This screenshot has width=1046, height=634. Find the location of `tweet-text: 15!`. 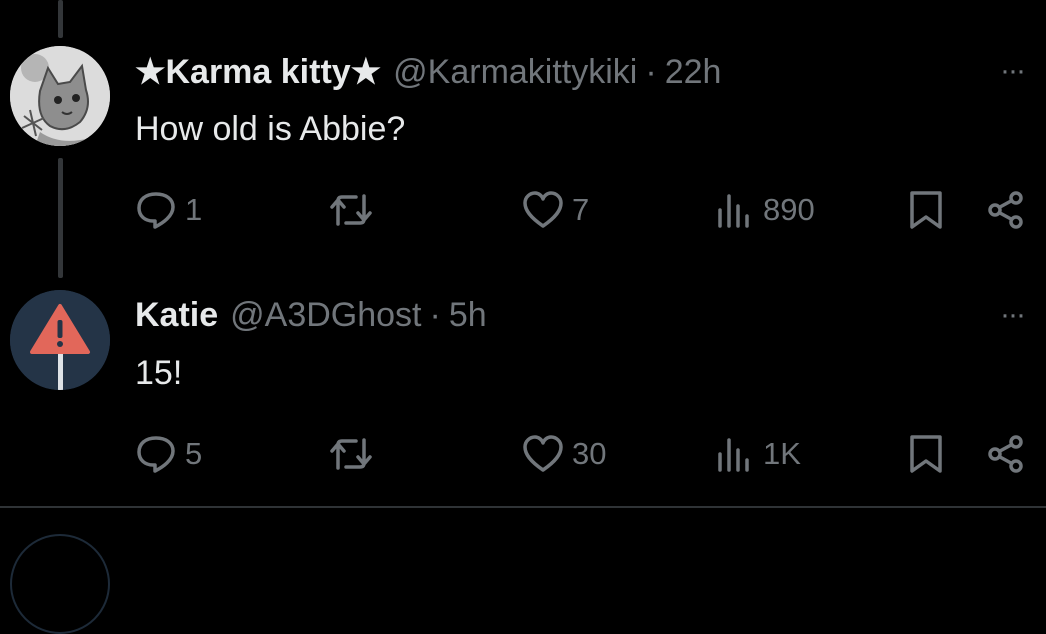

tweet-text: 15! is located at coordinates (159, 373).